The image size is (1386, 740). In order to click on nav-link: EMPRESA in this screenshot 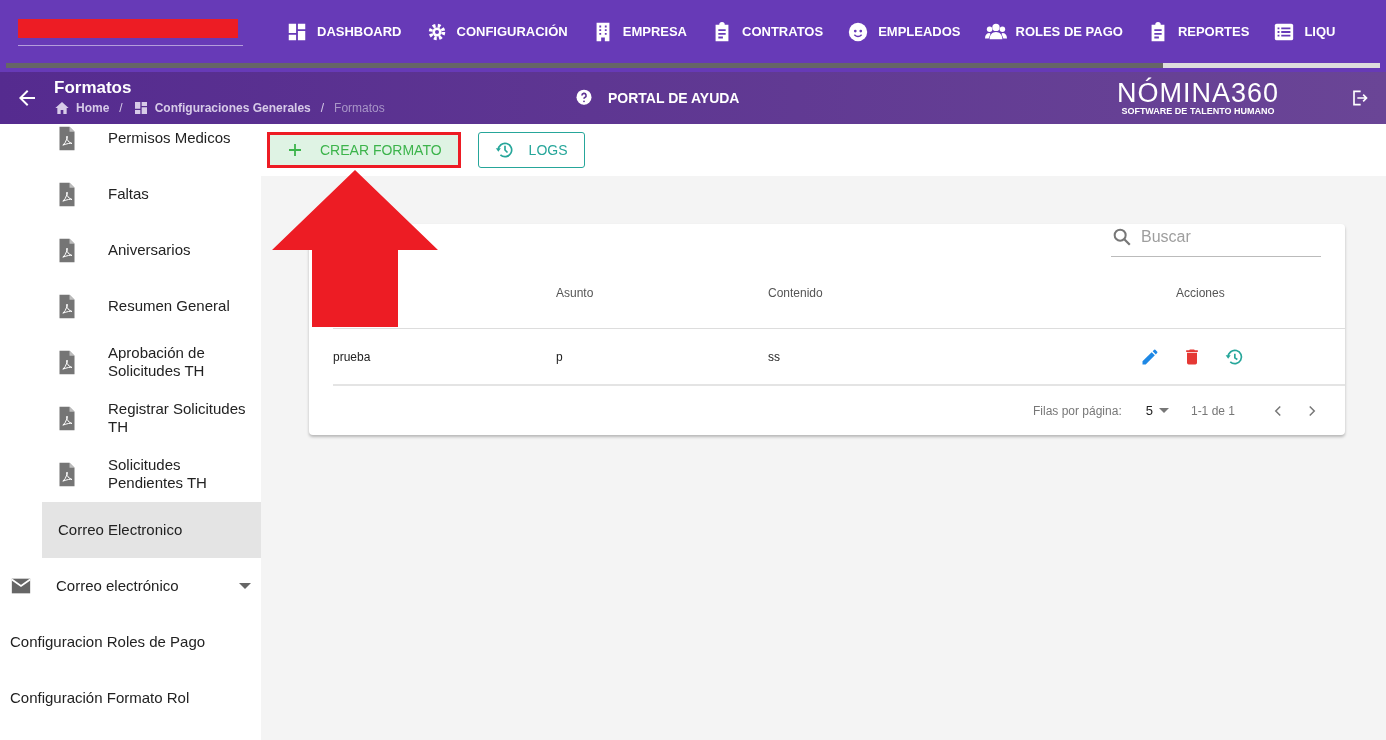, I will do `click(639, 31)`.